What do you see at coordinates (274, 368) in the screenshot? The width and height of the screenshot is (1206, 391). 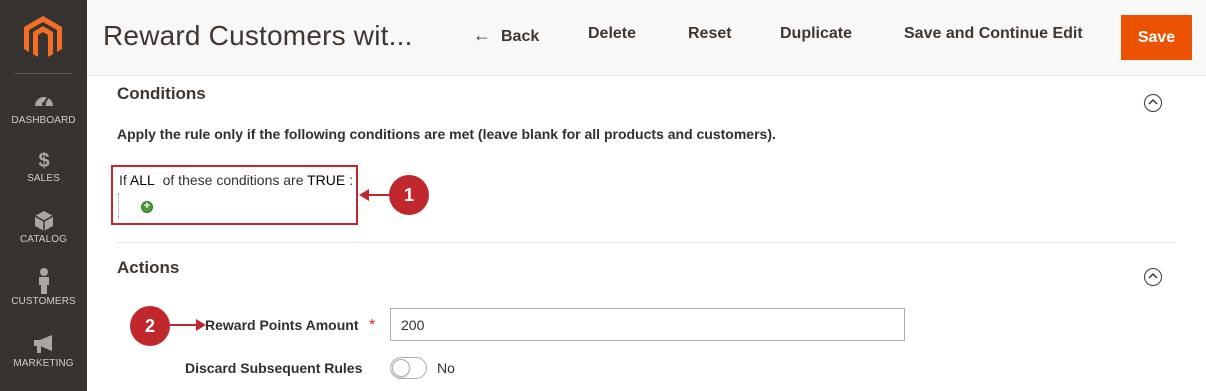 I see `discard-rules-label: Discard Subsequent Rules` at bounding box center [274, 368].